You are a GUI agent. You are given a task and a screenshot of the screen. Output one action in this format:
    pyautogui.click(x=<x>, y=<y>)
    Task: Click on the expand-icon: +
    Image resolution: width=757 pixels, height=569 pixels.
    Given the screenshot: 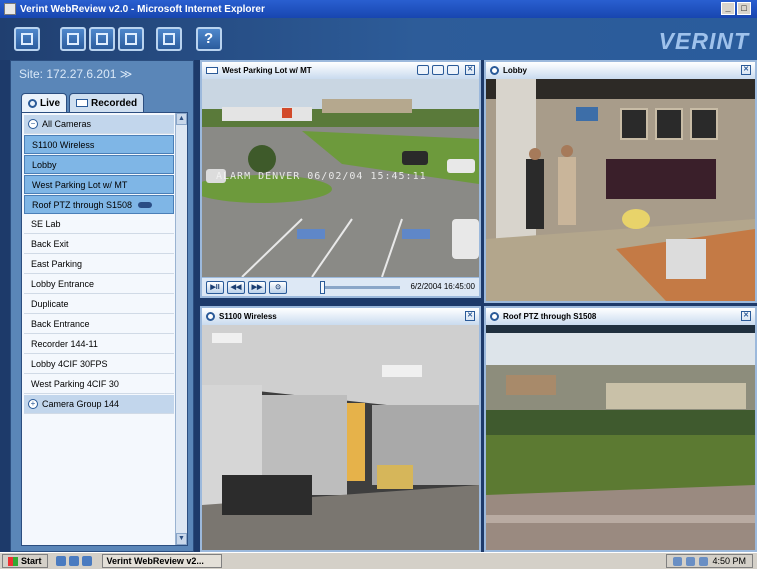 What is the action you would take?
    pyautogui.click(x=33, y=404)
    